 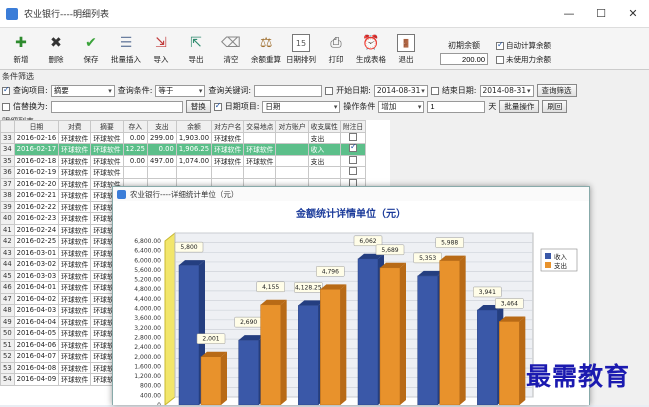 I want to click on table-cell: 2016-02-21, so click(x=36, y=195).